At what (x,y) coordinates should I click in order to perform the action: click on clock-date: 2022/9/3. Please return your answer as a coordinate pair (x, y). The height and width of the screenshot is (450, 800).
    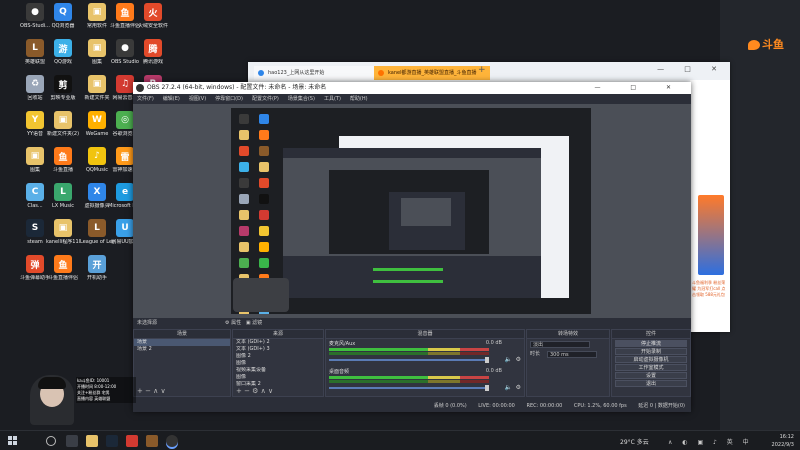
    Looking at the image, I should click on (782, 445).